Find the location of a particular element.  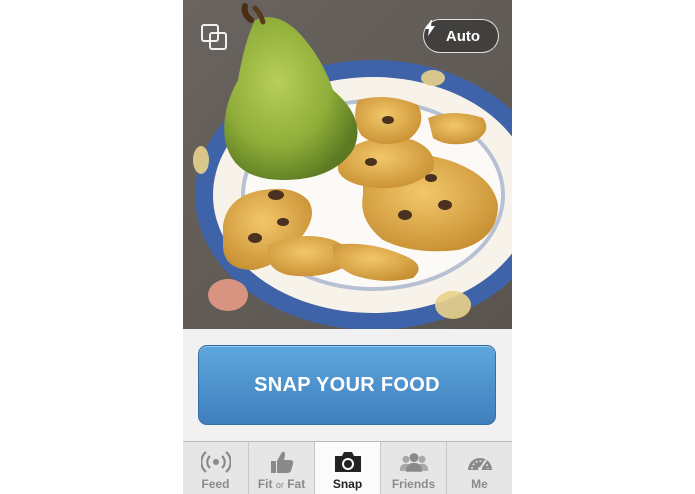

snap-area: SNAP YOUR FOOD is located at coordinates (347, 385).